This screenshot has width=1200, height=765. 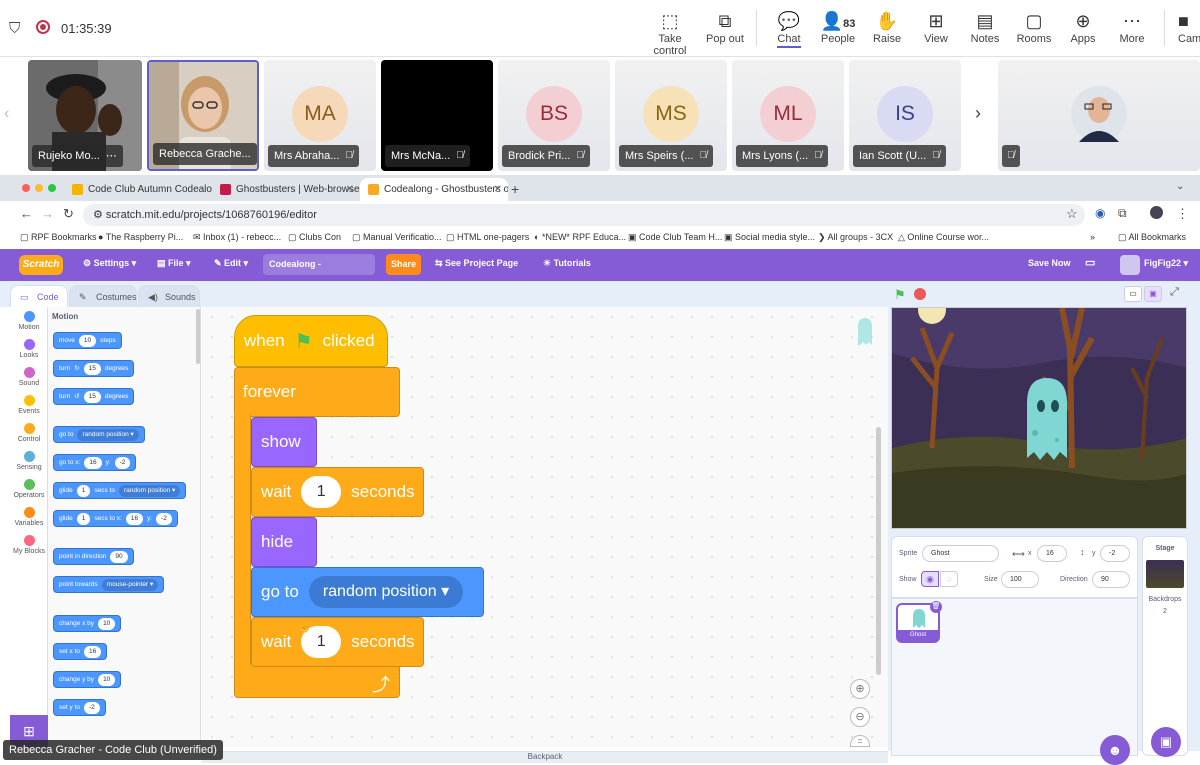 What do you see at coordinates (487, 237) in the screenshot?
I see `bookmark-item: ▢ HTML one-pagers` at bounding box center [487, 237].